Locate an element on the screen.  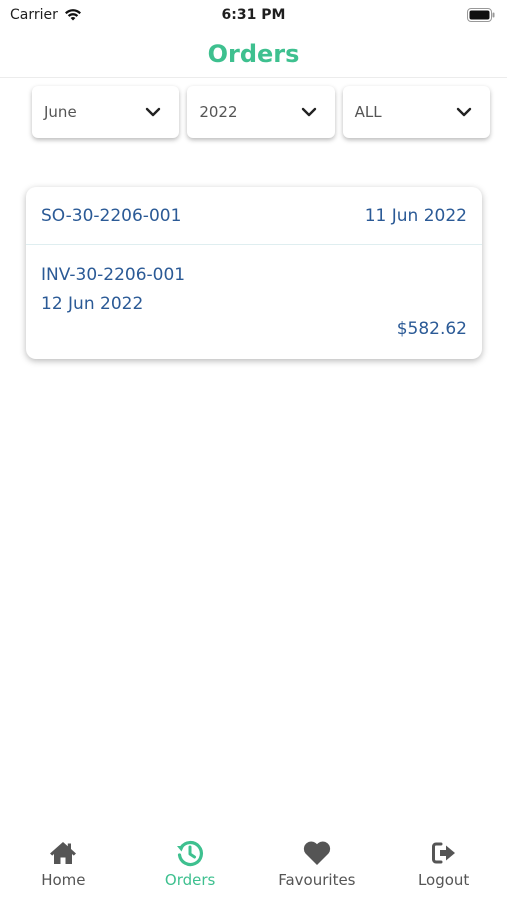
tab-favourites-label: Favourites is located at coordinates (317, 880).